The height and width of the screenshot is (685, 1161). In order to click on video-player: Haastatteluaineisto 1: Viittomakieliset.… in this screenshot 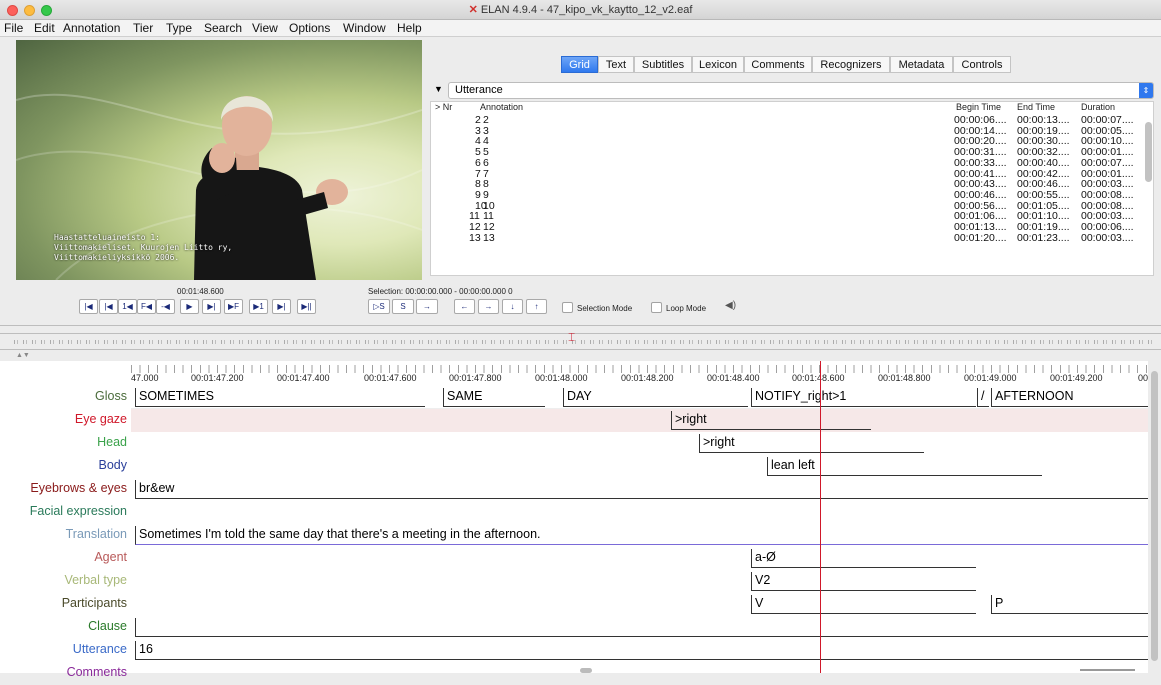, I will do `click(219, 160)`.